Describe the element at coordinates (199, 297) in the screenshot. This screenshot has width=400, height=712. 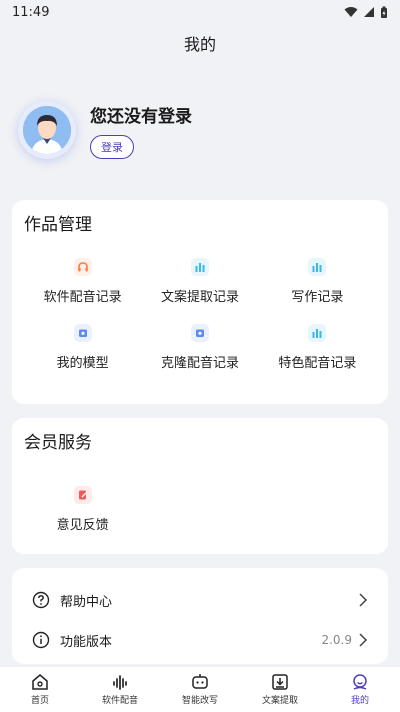
I see `works-item-label: 文案提取记录` at that location.